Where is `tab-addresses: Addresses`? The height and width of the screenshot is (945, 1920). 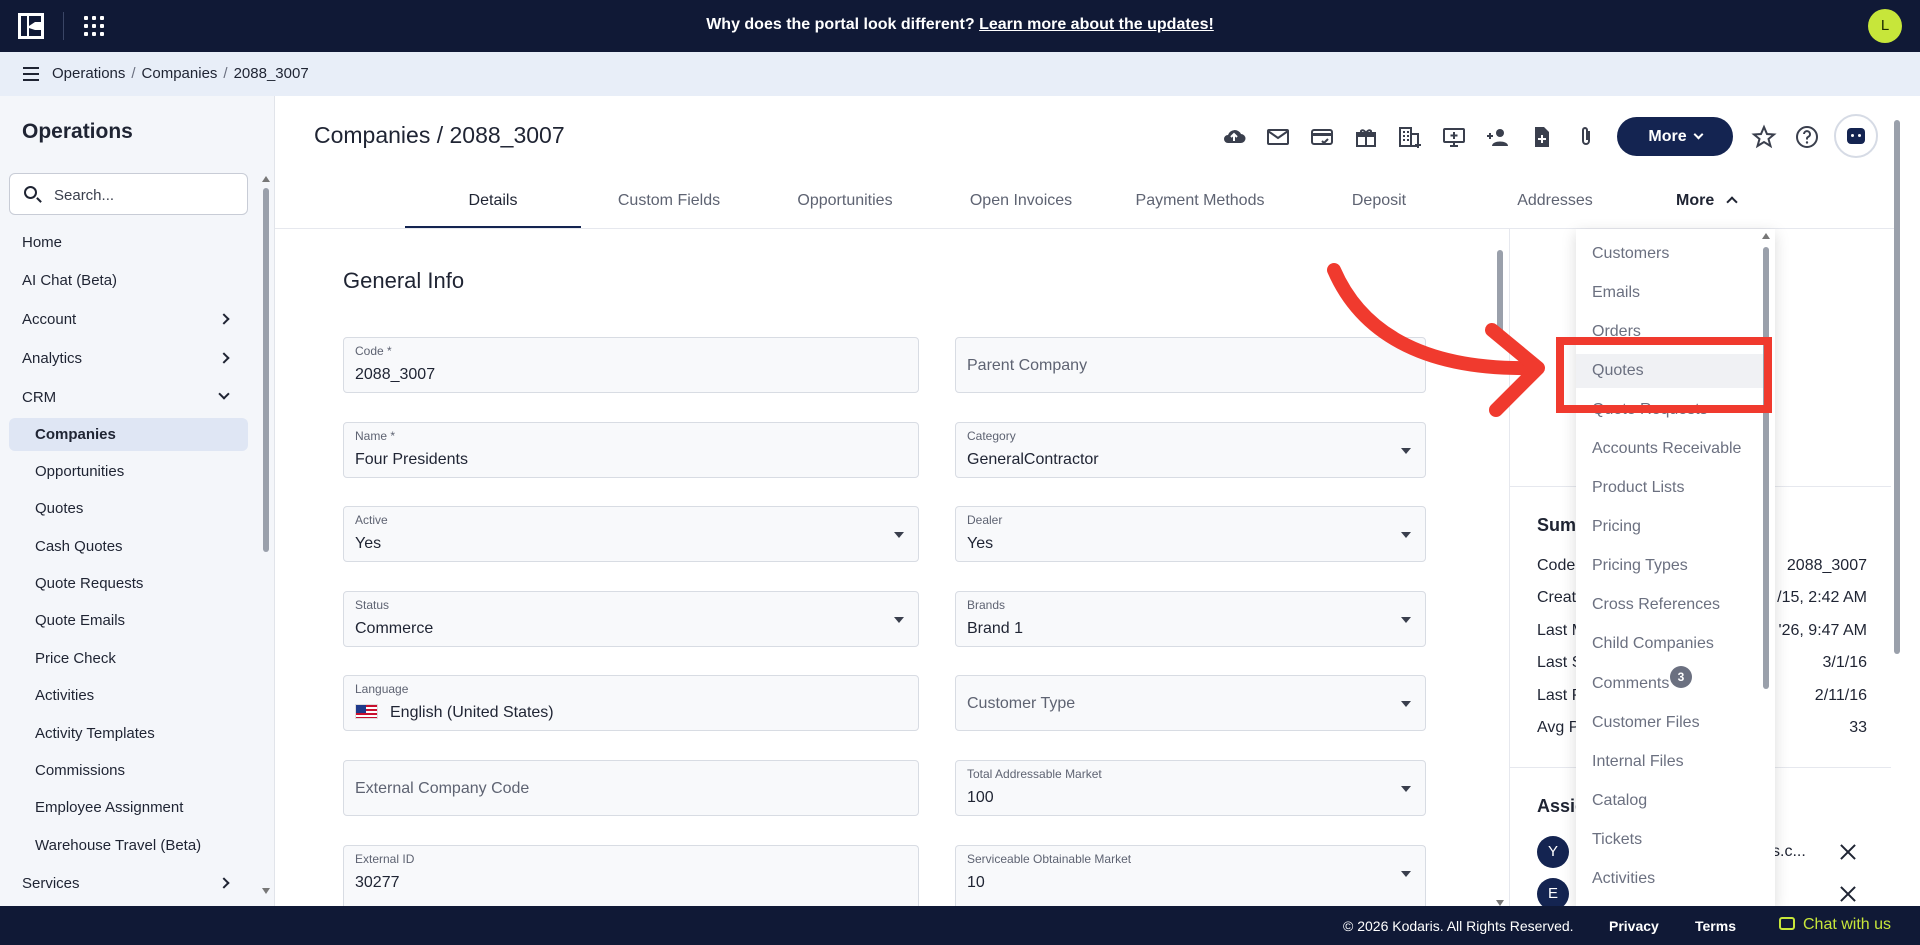
tab-addresses: Addresses is located at coordinates (1555, 206).